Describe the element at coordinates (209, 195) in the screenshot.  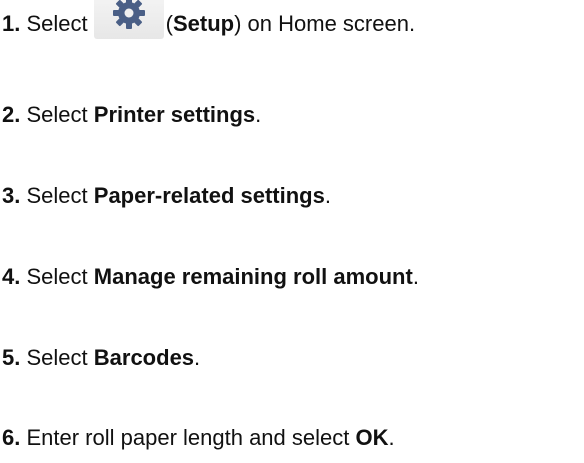
I see `step-bold-text: Paper-related settings` at that location.